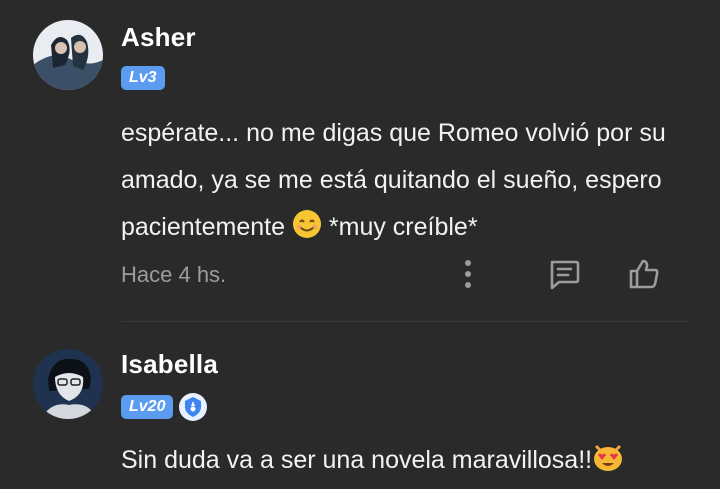 Image resolution: width=720 pixels, height=489 pixels. I want to click on badge-row: Lv3, so click(143, 78).